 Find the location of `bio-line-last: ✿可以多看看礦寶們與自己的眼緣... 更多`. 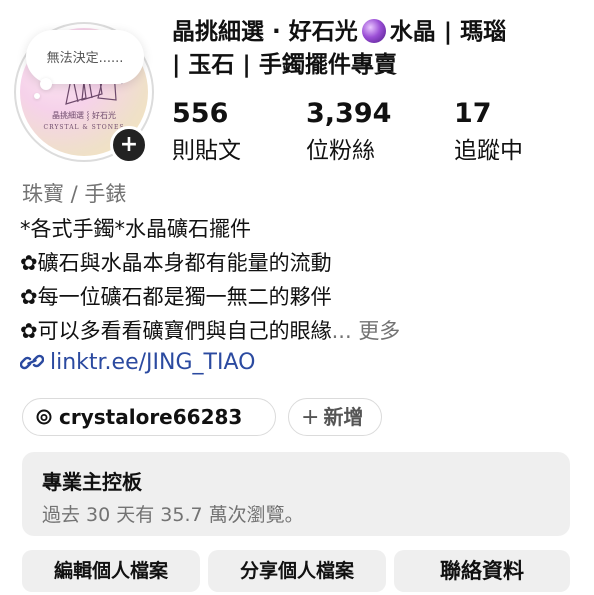

bio-line-last: ✿可以多看看礦寶們與自己的眼緣... 更多 is located at coordinates (300, 331).